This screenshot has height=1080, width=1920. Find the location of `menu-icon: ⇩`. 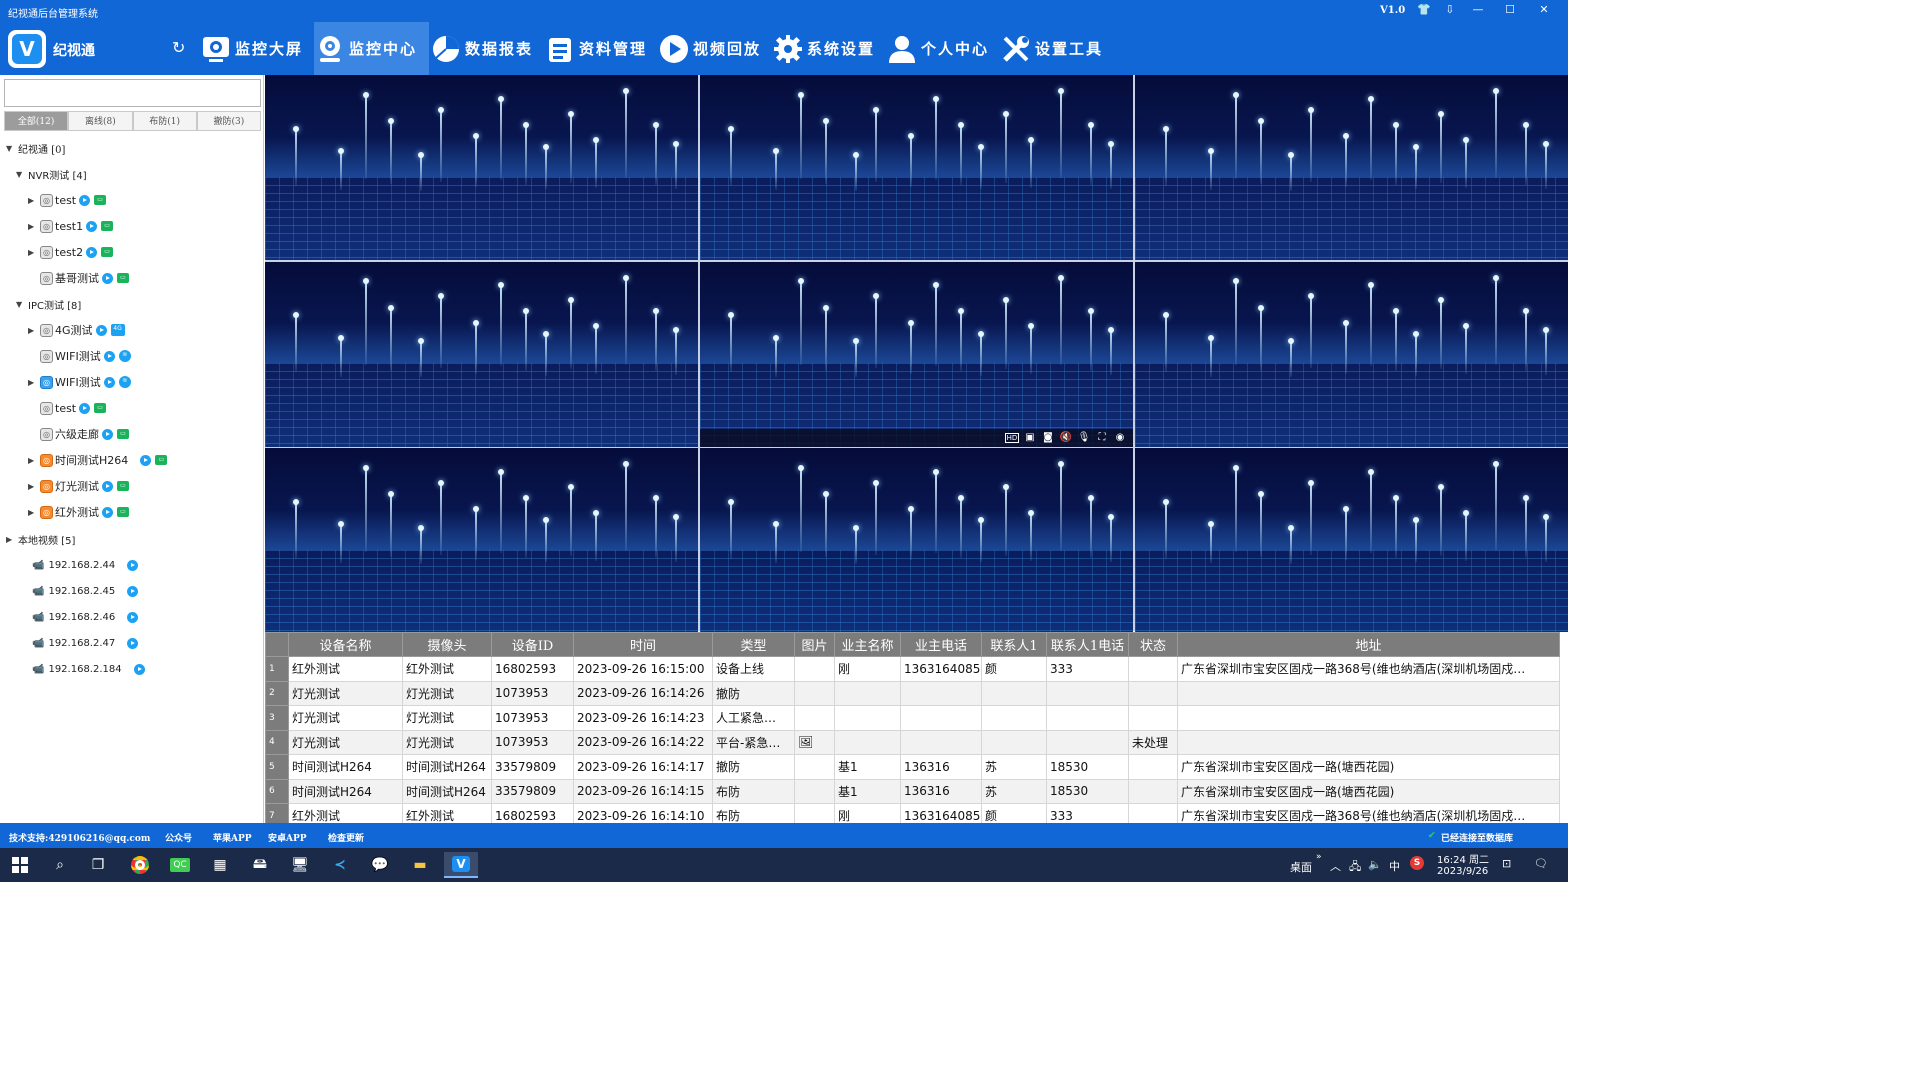

menu-icon: ⇩ is located at coordinates (1450, 11).